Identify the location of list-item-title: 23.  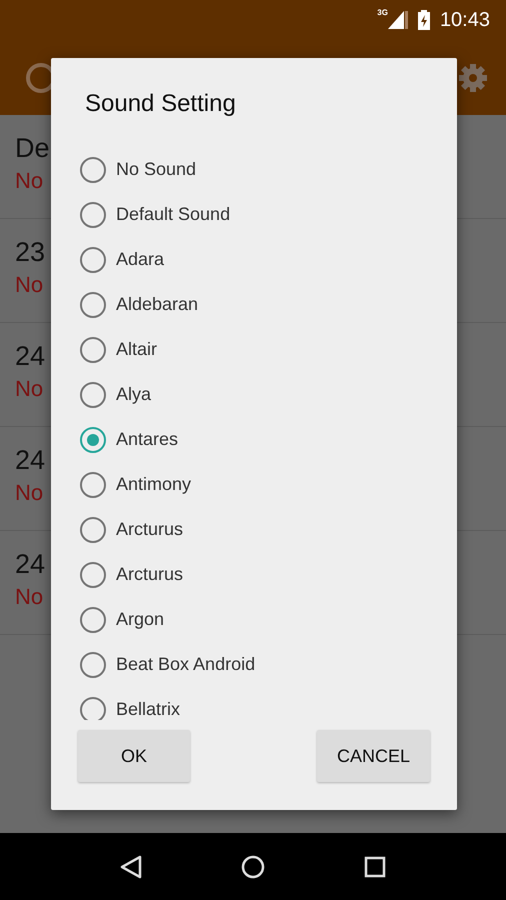
(30, 252).